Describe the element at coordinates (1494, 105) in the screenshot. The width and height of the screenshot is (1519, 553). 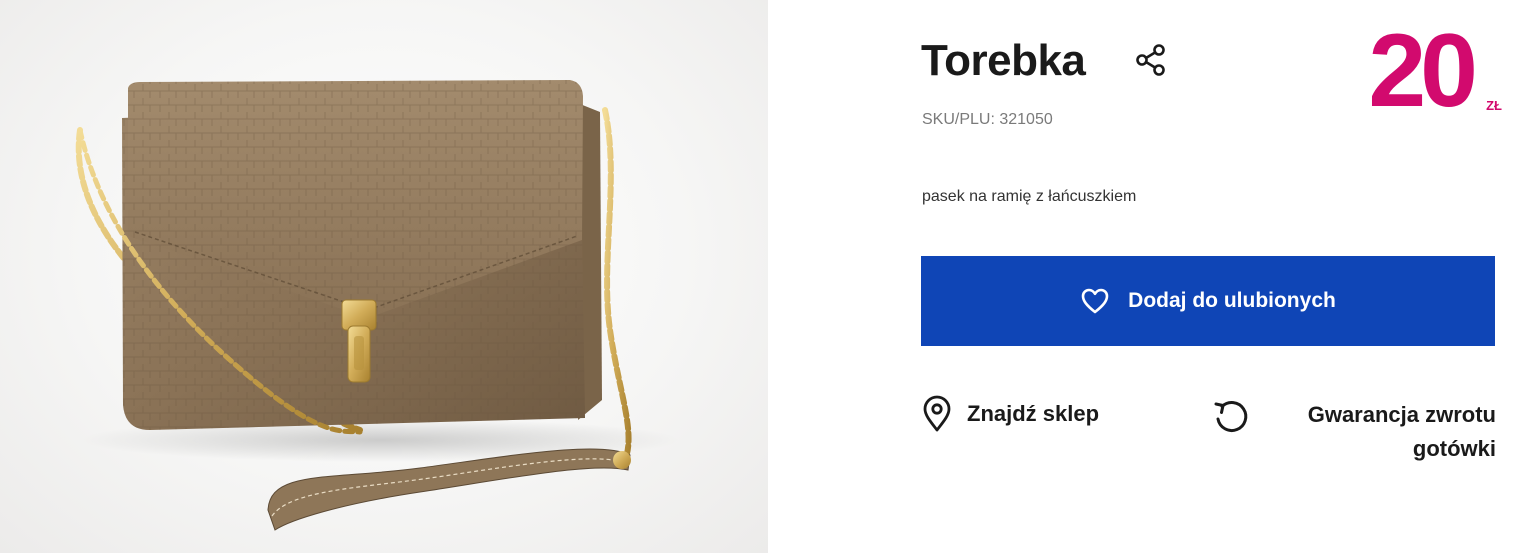
I see `price-currency: ZŁ` at that location.